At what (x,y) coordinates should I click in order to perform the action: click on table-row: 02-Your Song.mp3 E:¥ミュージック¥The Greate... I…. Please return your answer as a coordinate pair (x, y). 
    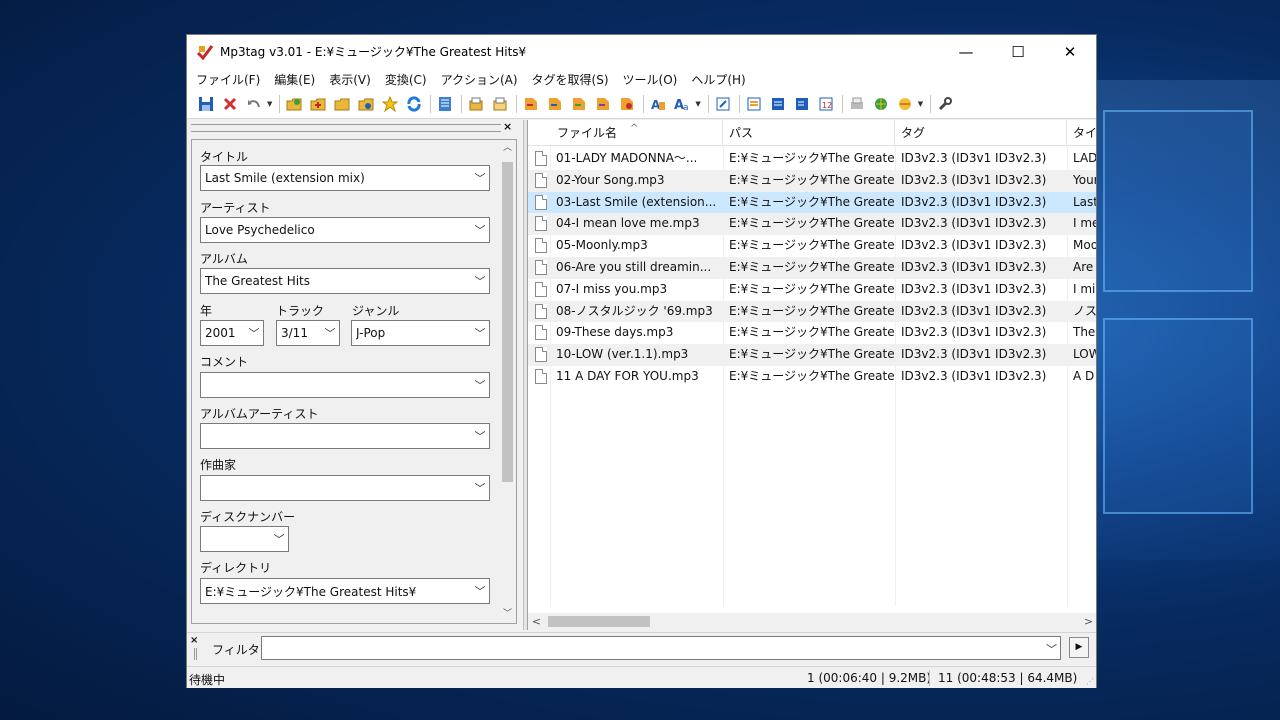
    Looking at the image, I should click on (812, 180).